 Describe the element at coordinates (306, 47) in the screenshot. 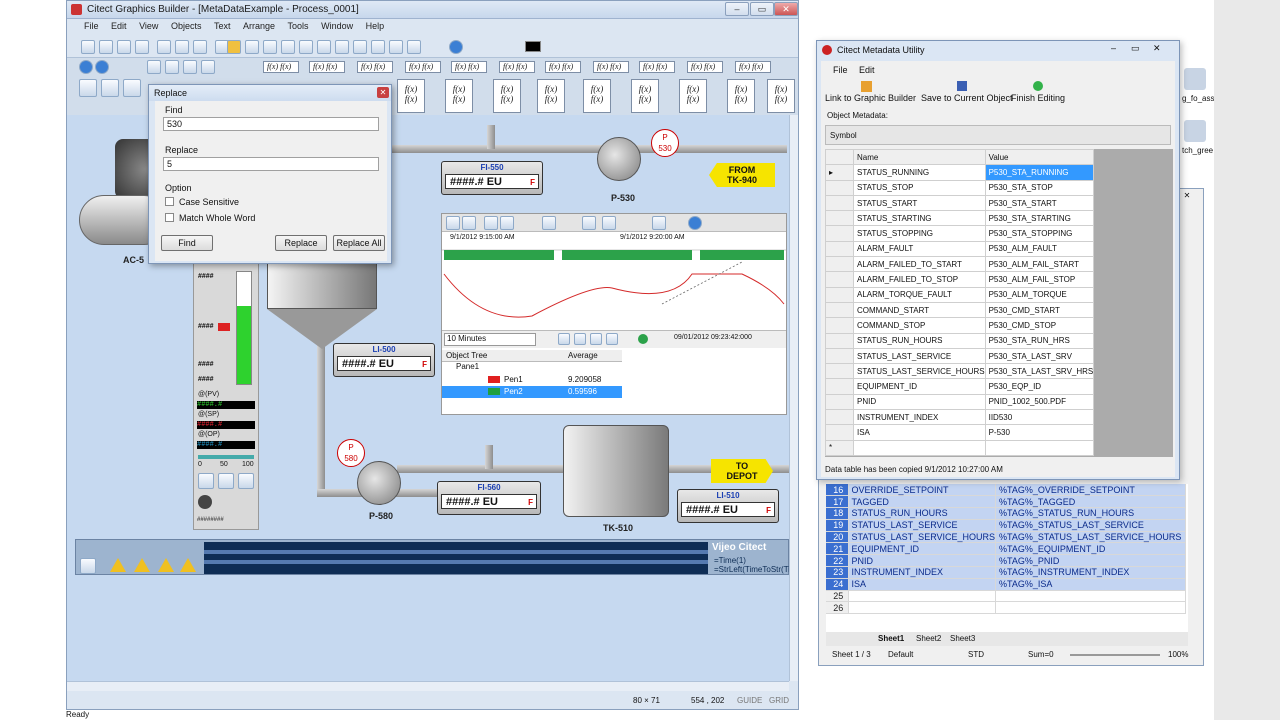

I see `group-icon` at that location.